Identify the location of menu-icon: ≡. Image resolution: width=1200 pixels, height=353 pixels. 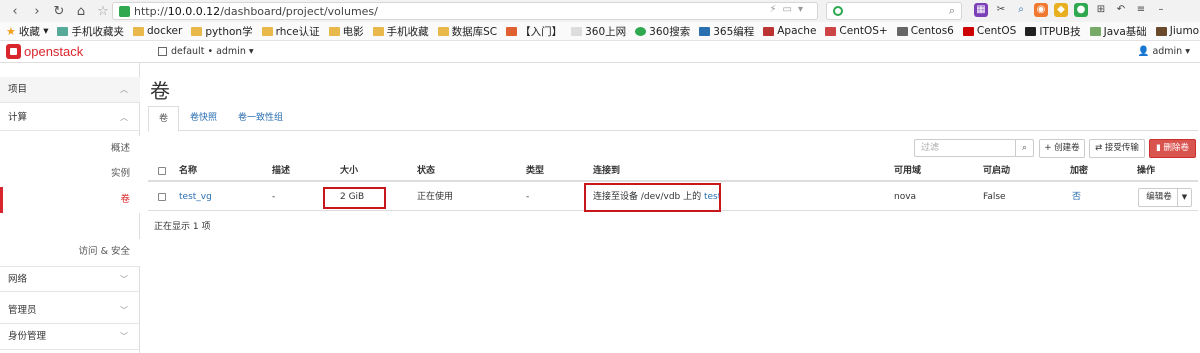
(1141, 10).